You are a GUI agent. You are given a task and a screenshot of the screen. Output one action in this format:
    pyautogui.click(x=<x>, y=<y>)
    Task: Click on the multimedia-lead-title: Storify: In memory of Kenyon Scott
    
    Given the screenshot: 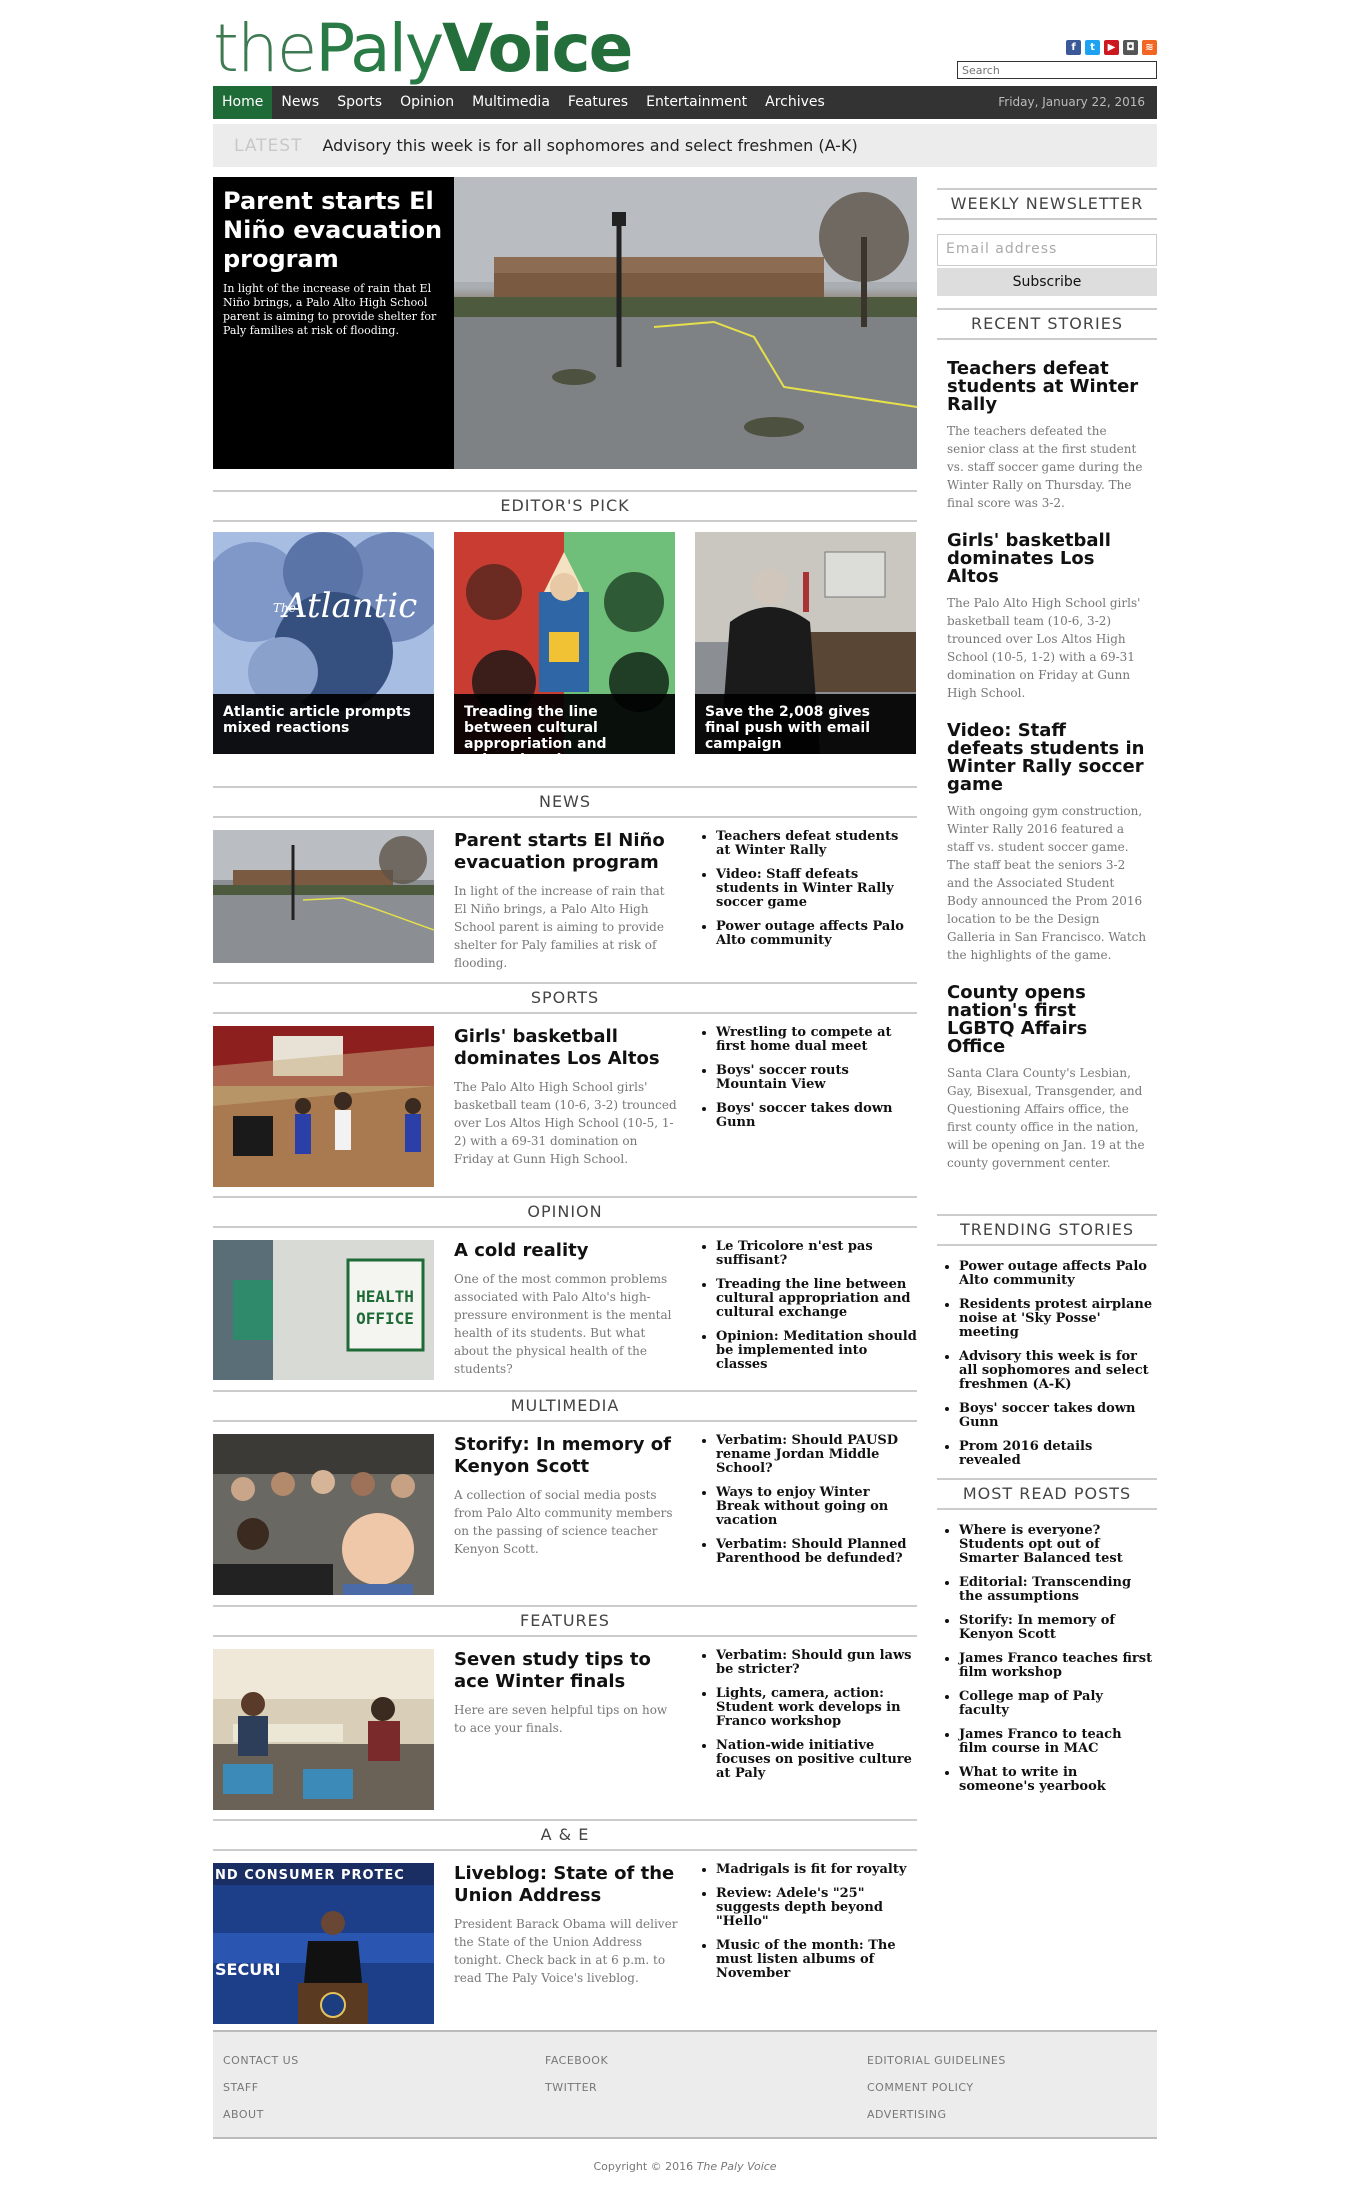 What is the action you would take?
    pyautogui.click(x=566, y=1456)
    